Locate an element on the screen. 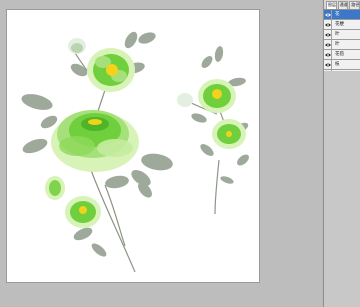 This screenshot has width=360, height=307. layer-row-bud: 花苞 is located at coordinates (342, 55).